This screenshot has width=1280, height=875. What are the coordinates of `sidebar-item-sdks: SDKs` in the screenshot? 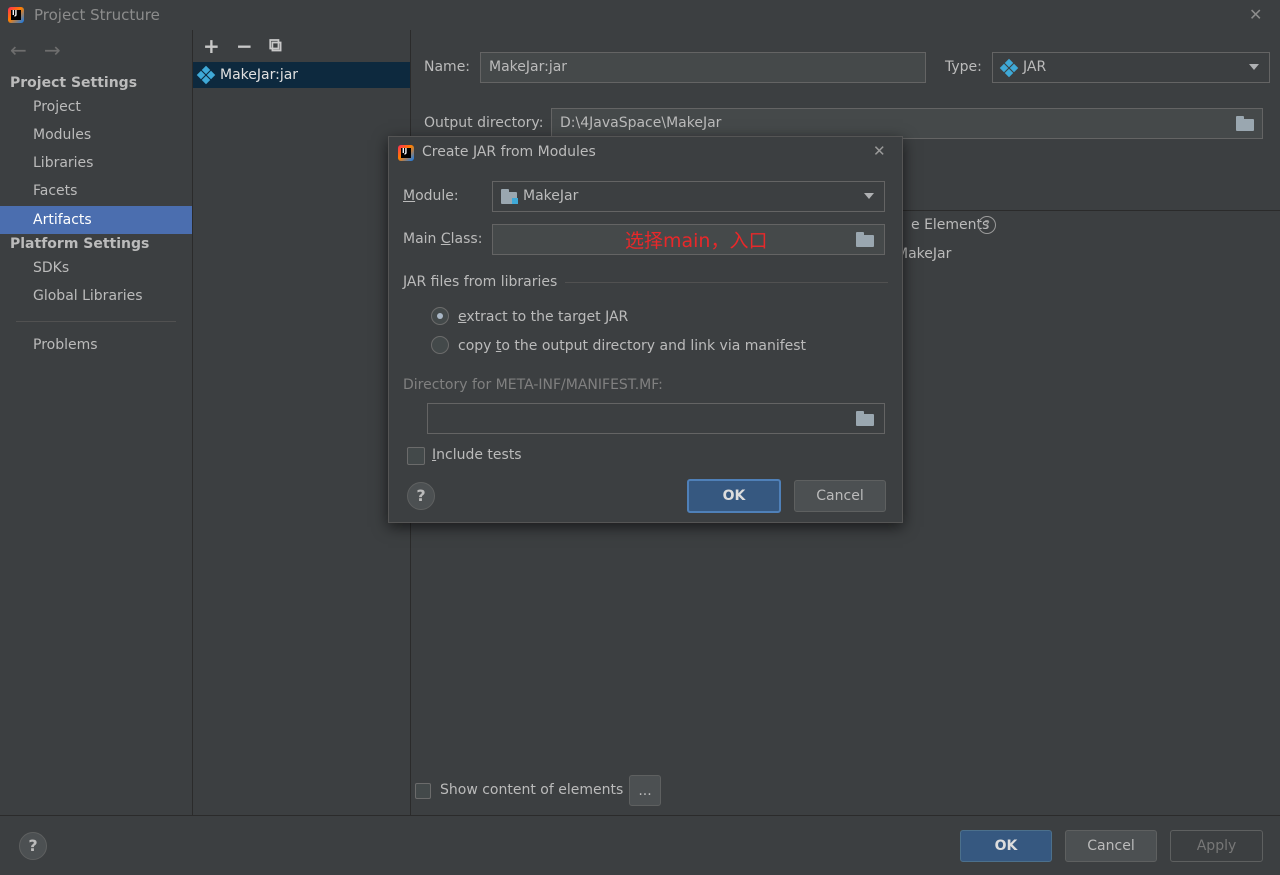 It's located at (96, 268).